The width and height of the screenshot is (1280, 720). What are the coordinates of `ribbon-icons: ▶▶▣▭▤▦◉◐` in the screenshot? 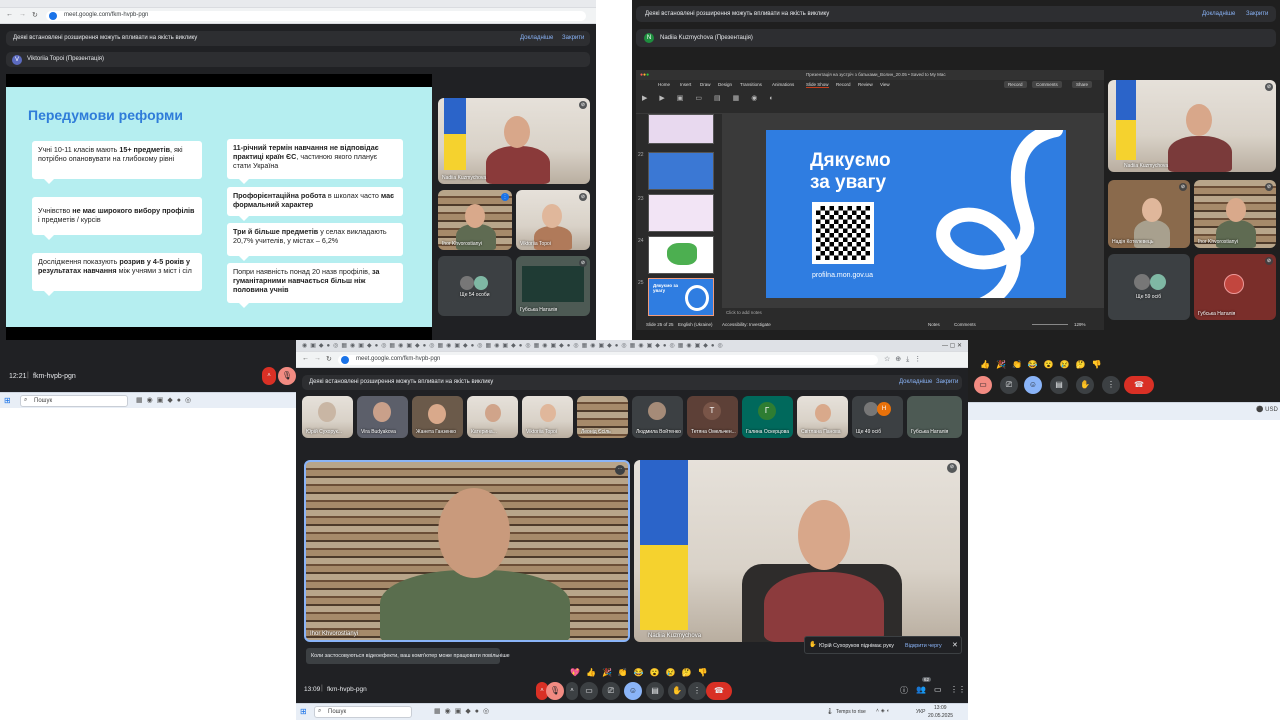 It's located at (714, 98).